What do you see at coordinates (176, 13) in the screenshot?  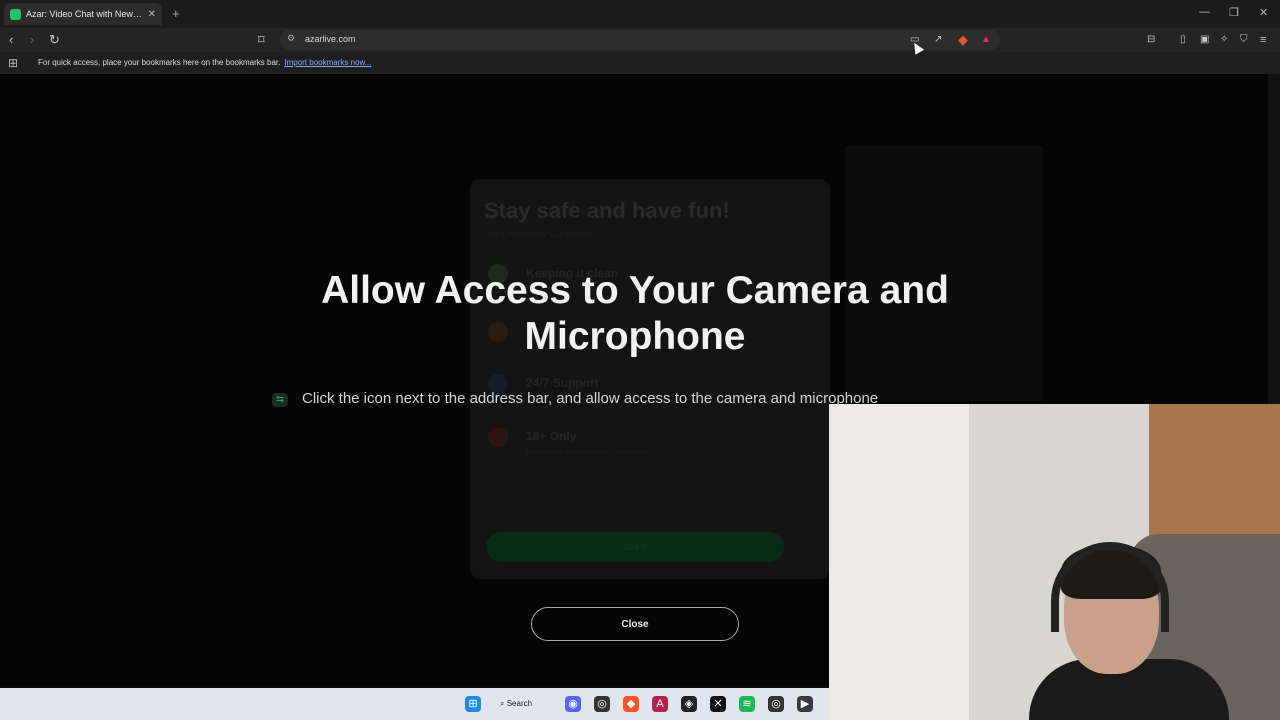 I see `new-tab-button: +` at bounding box center [176, 13].